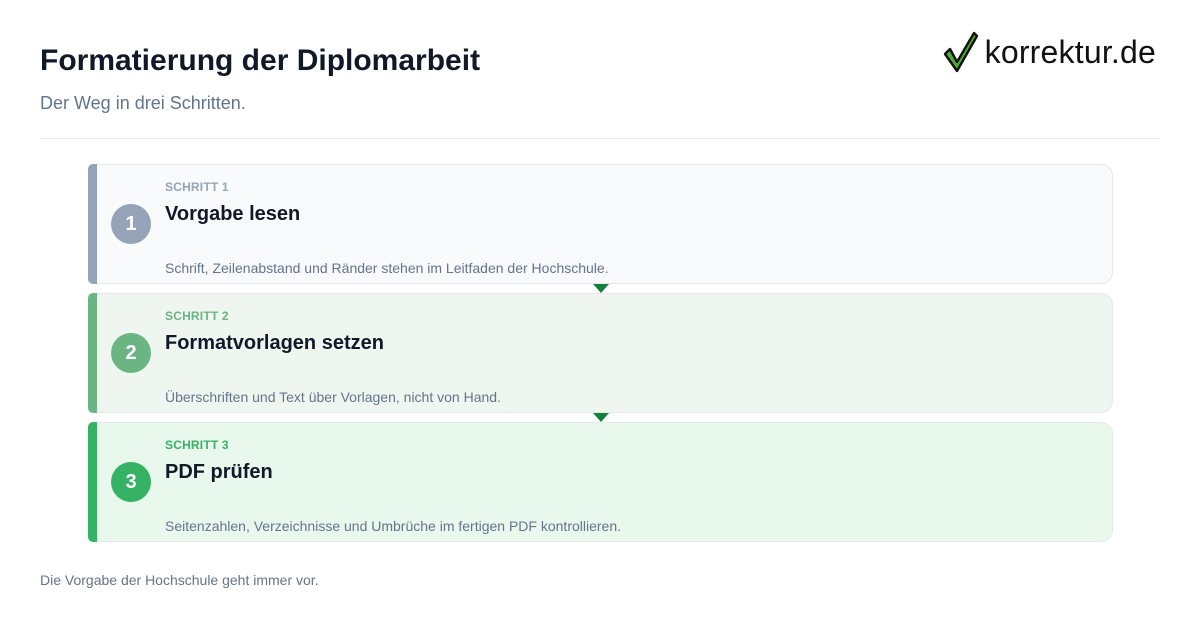 The image size is (1200, 630). I want to click on checkmark-icon, so click(961, 52).